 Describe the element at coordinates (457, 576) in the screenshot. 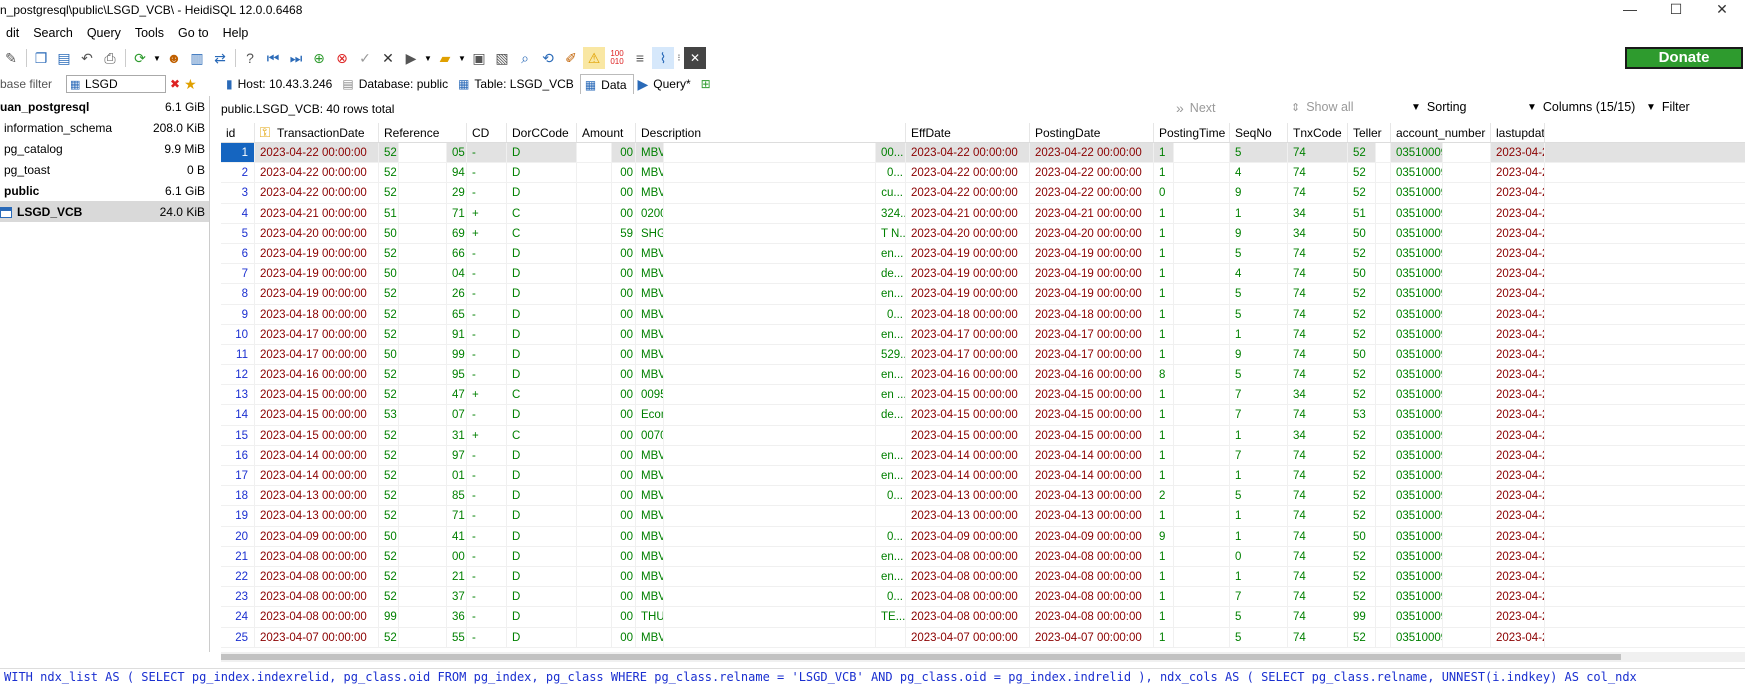

I see `table-cell: 21` at that location.